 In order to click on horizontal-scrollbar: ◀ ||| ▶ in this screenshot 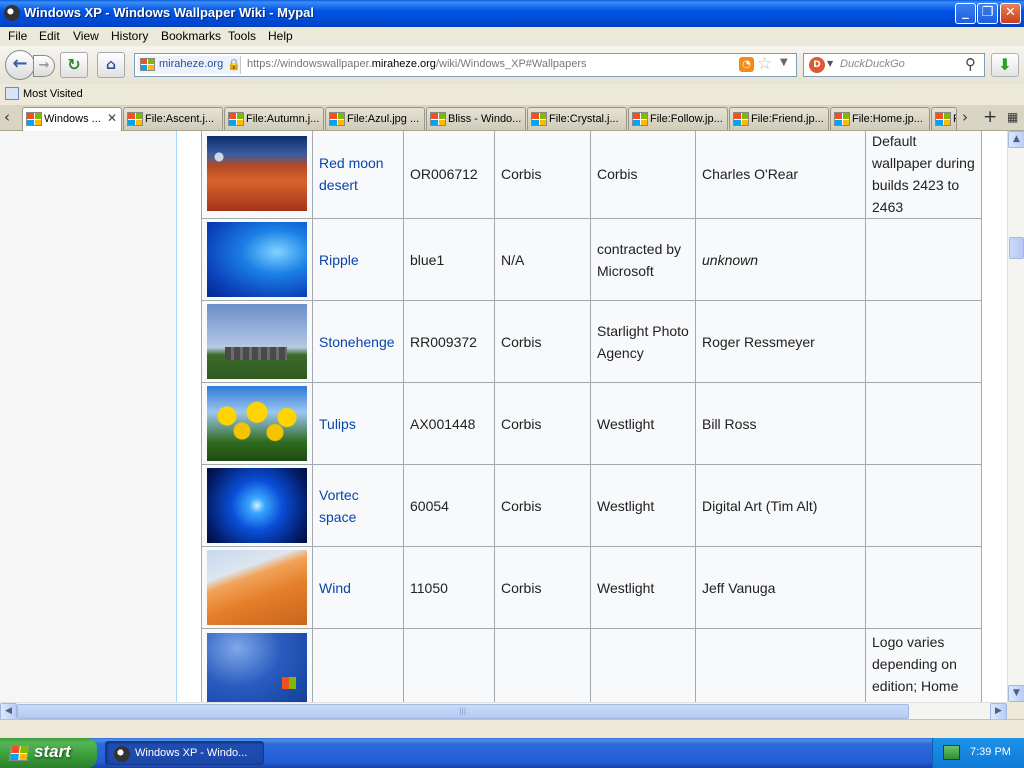, I will do `click(503, 711)`.